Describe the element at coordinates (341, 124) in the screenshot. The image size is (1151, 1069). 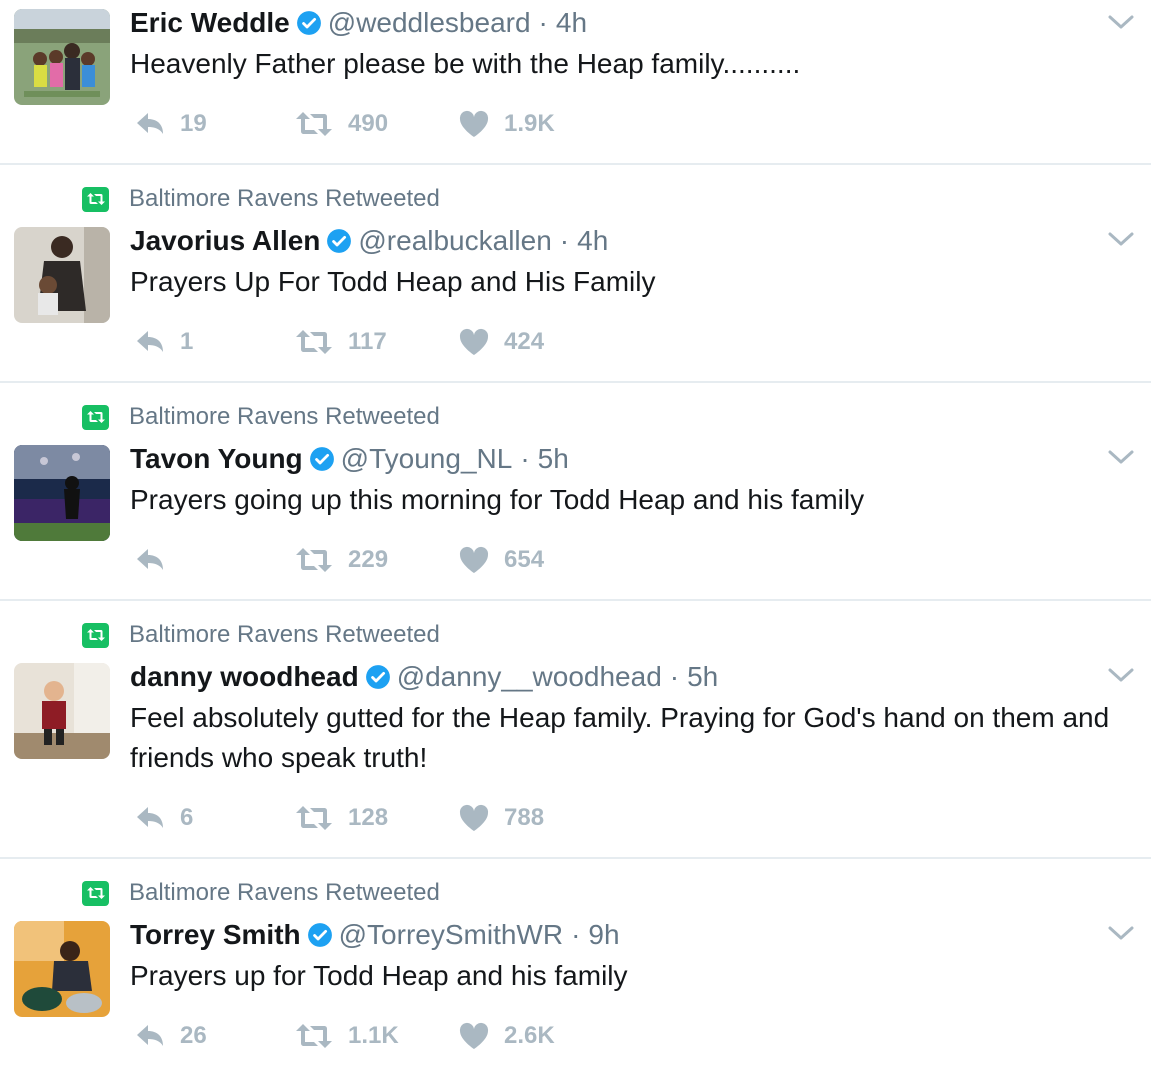
I see `retweet-button: 490` at that location.